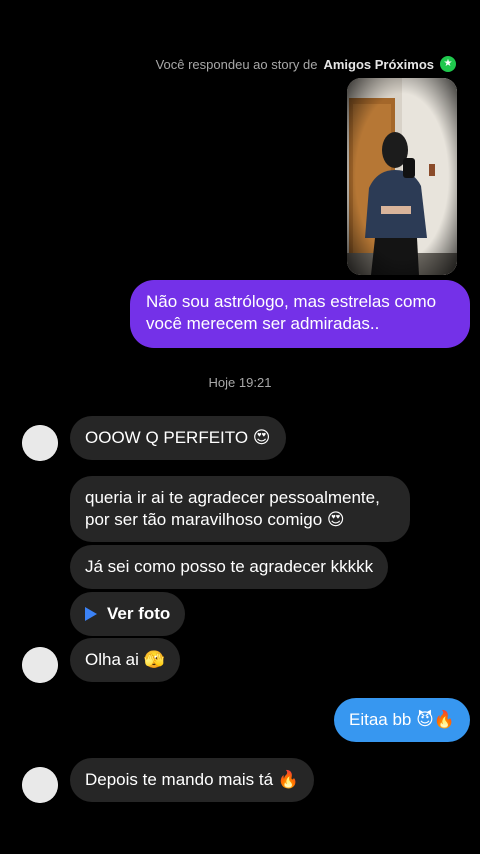 This screenshot has width=480, height=854. I want to click on message-text: Olha ai 🫣, so click(125, 659).